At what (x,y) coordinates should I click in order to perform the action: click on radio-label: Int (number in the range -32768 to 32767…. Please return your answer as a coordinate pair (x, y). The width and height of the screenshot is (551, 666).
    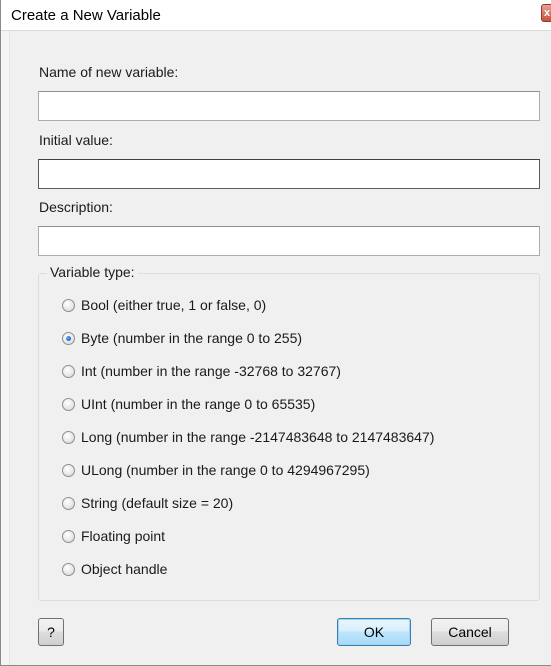
    Looking at the image, I should click on (211, 371).